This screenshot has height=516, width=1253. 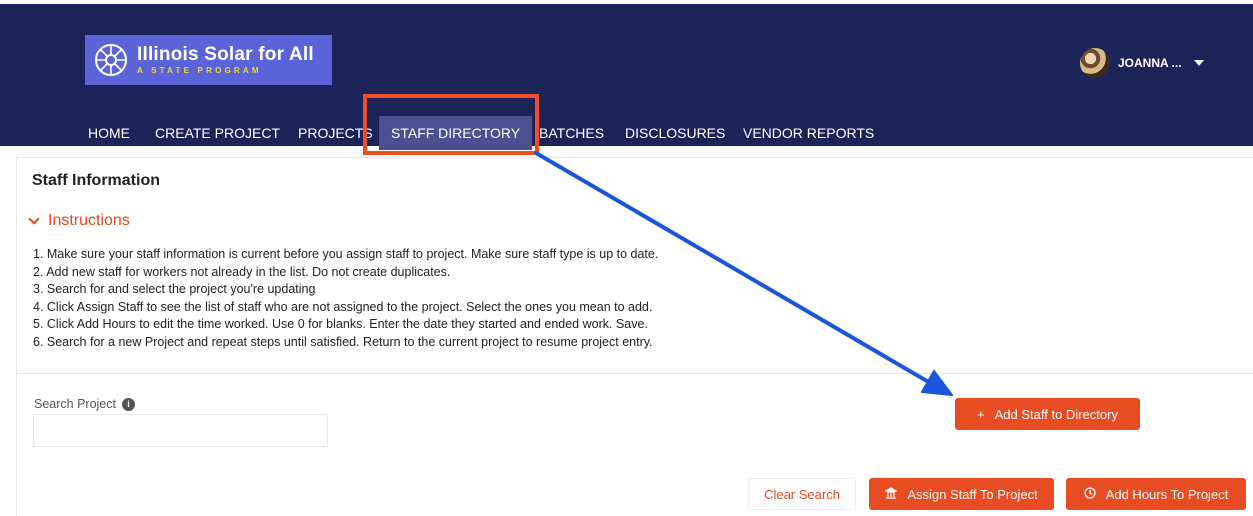 What do you see at coordinates (634, 373) in the screenshot?
I see `divider` at bounding box center [634, 373].